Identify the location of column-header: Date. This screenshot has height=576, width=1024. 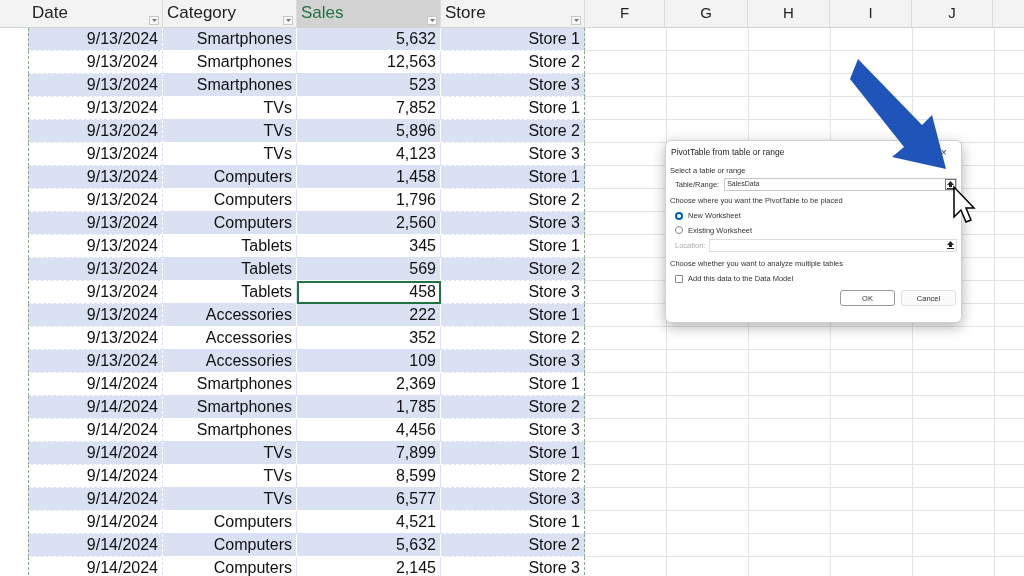
(95, 13).